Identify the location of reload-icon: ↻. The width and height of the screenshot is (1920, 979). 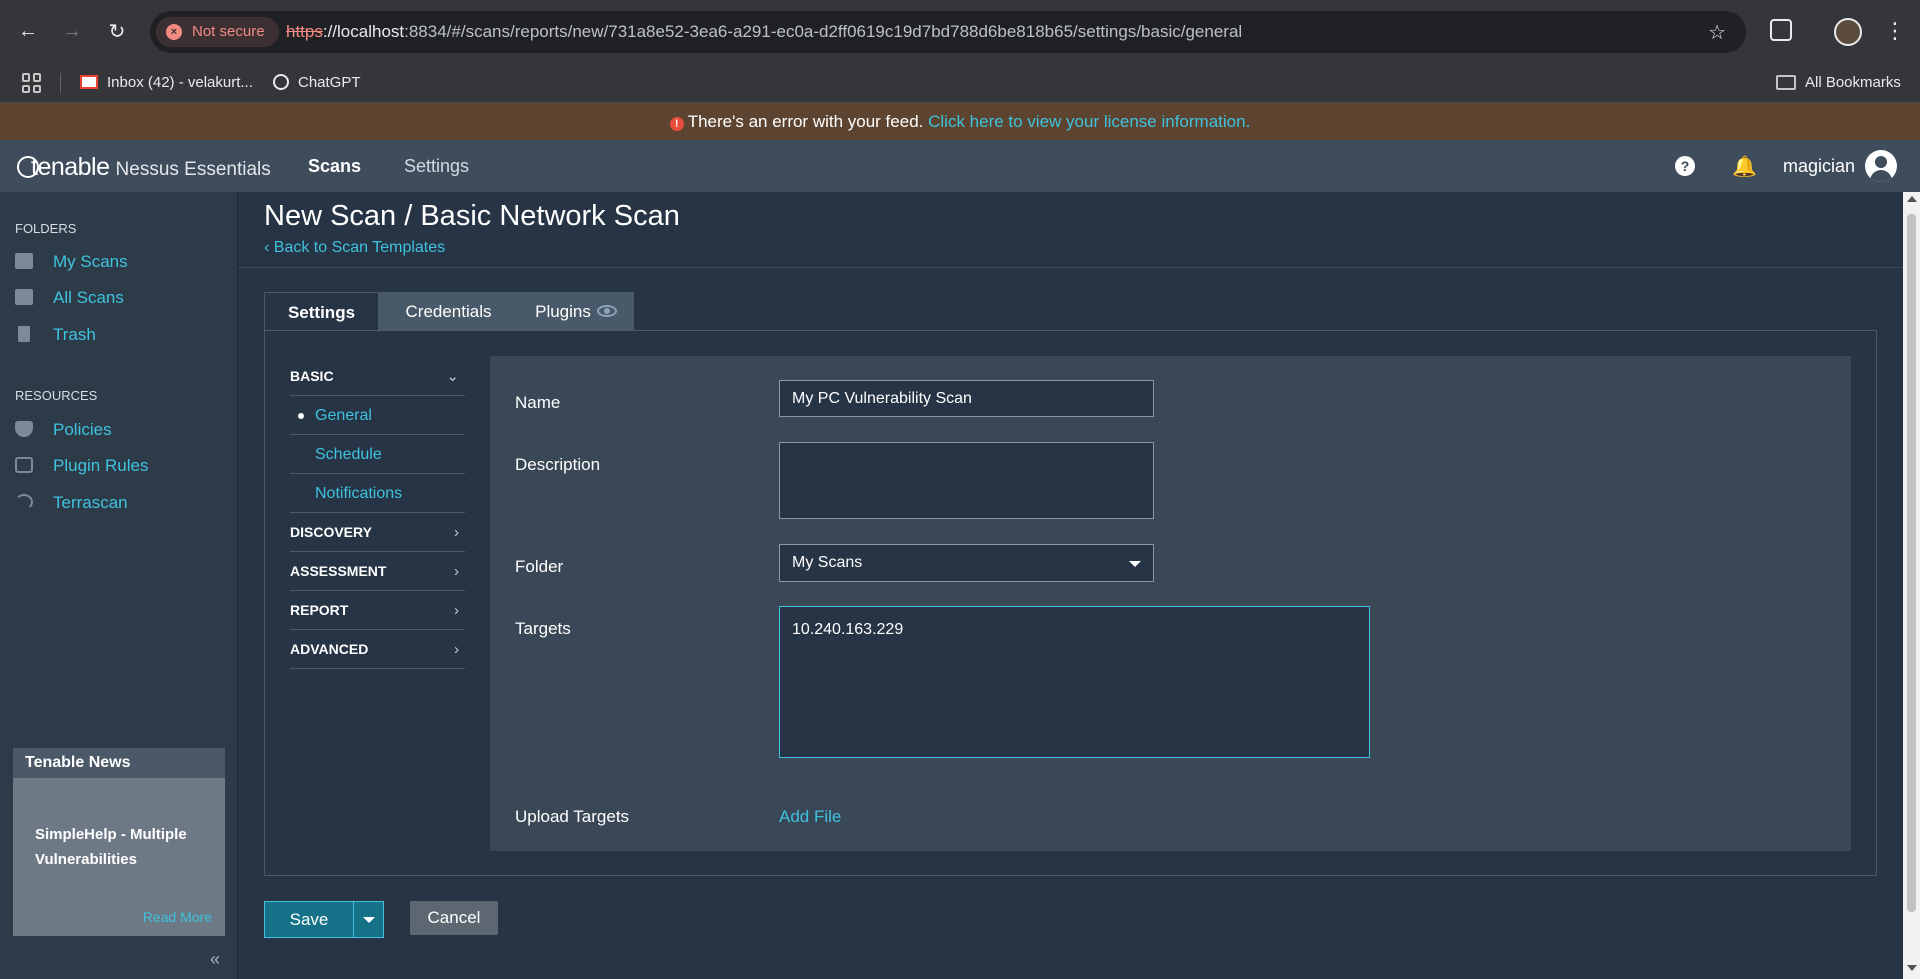
(117, 31).